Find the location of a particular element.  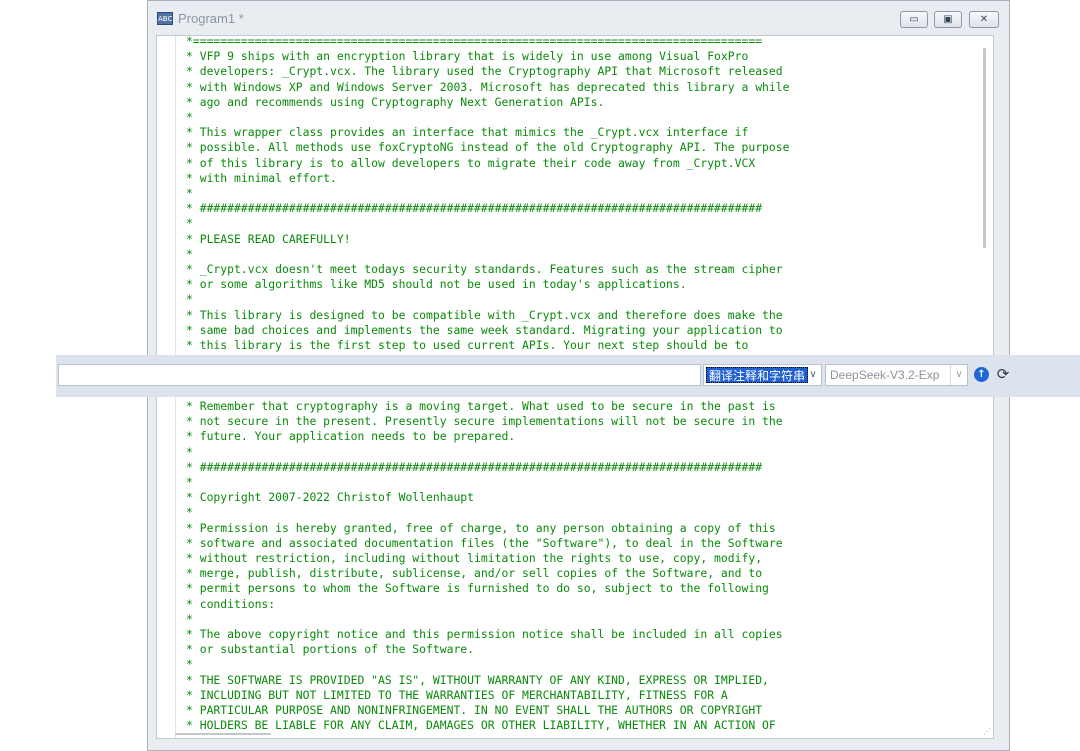

close-icon: ✕ is located at coordinates (984, 19).